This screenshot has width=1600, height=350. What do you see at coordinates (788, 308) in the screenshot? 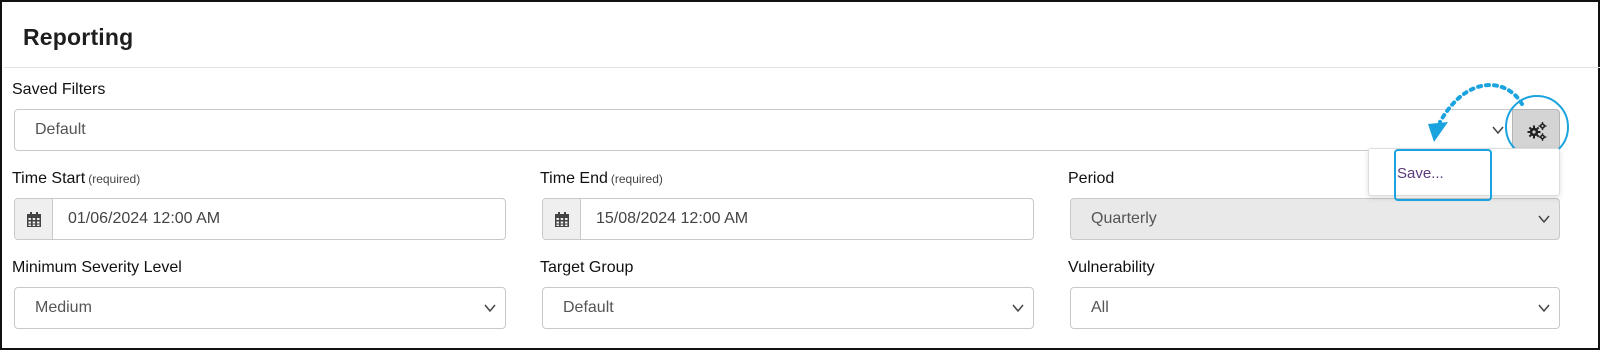
I see `target-group-select: Default` at bounding box center [788, 308].